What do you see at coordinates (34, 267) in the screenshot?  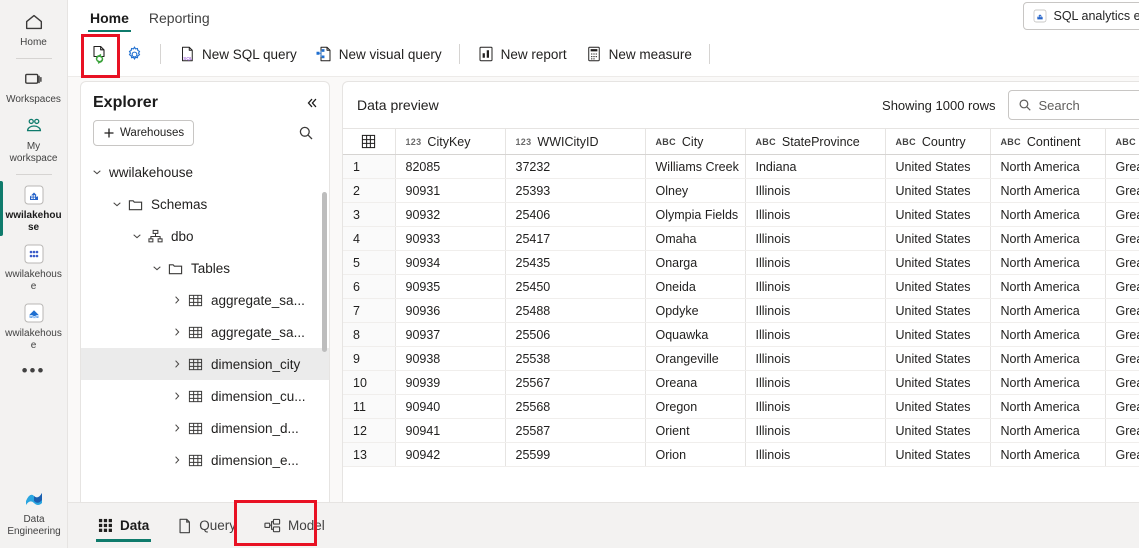 I see `rail-item-wwilakehouse-semantic-model: wwilakehouse` at bounding box center [34, 267].